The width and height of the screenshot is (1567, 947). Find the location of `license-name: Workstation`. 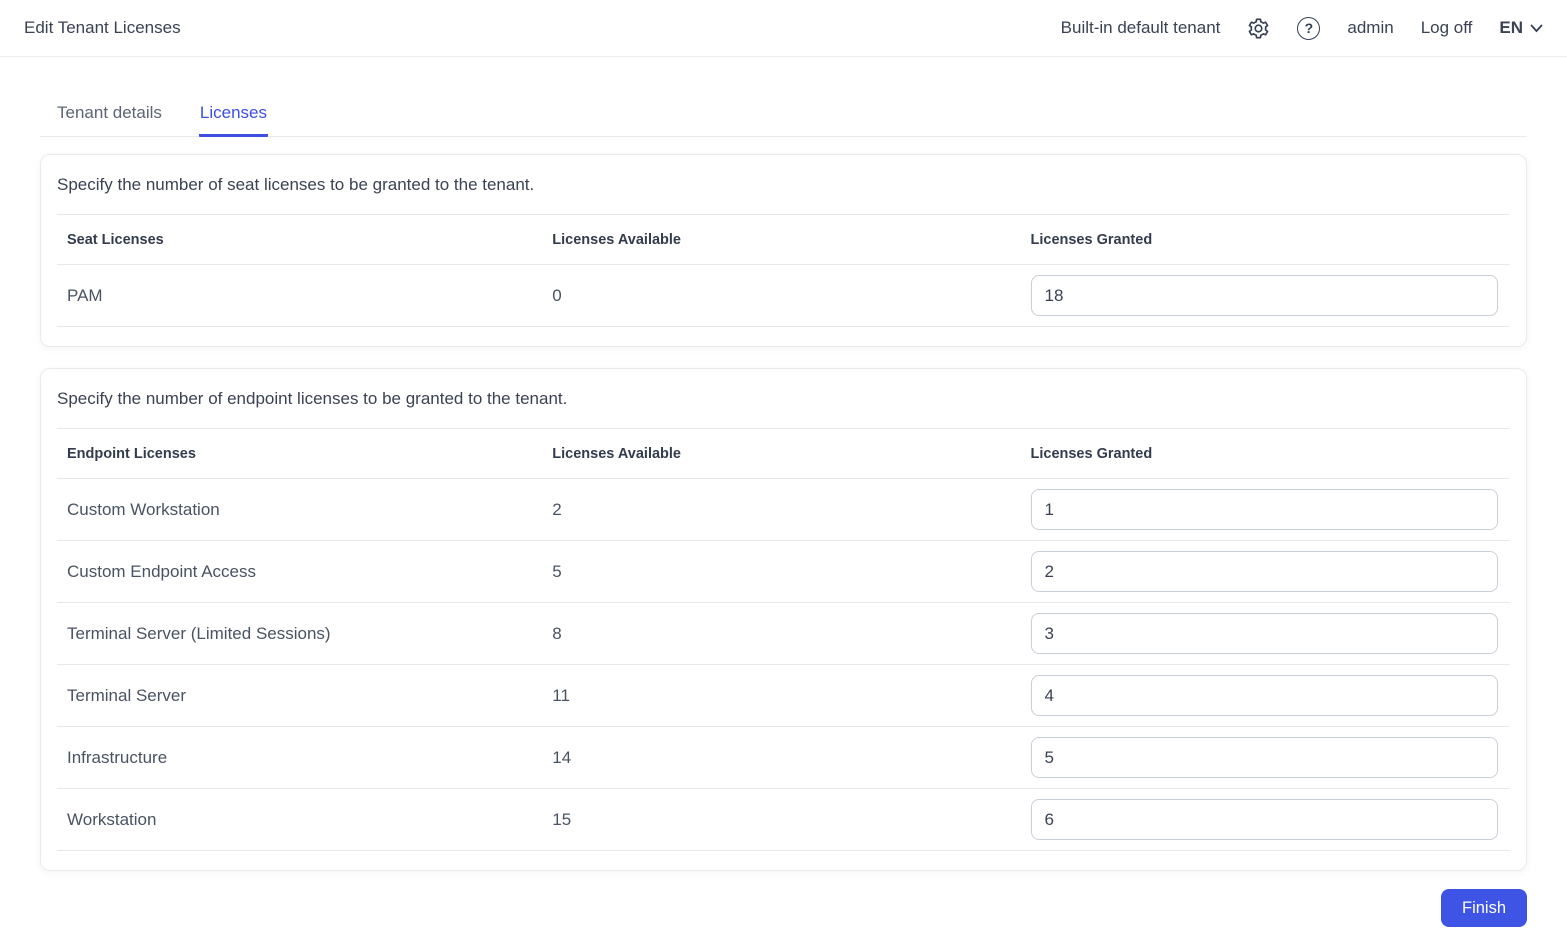

license-name: Workstation is located at coordinates (300, 819).